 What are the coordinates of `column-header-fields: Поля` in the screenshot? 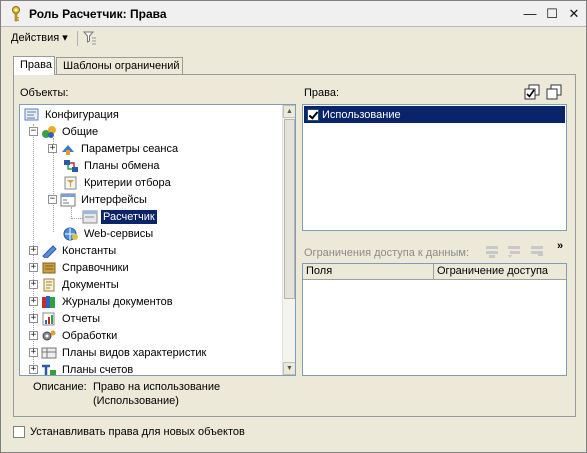 It's located at (368, 272).